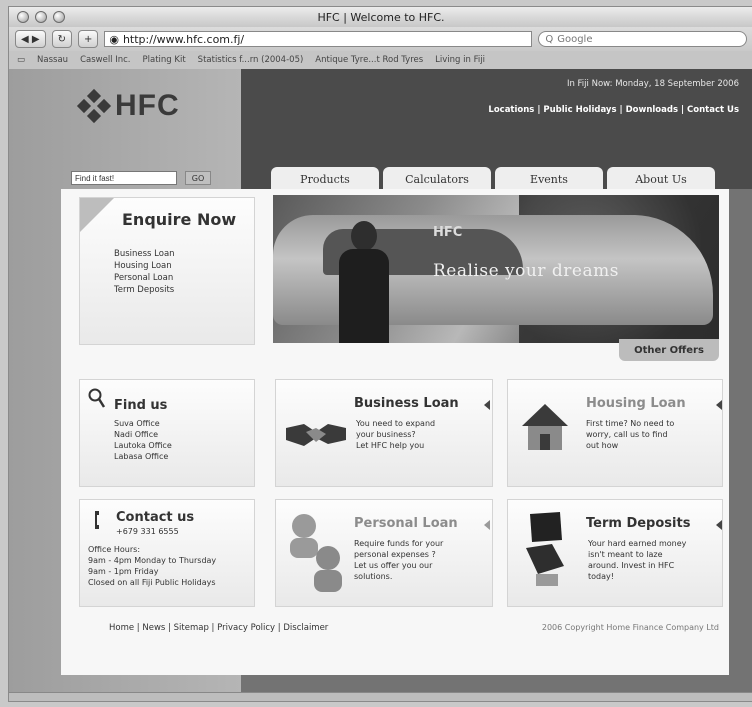  What do you see at coordinates (390, 445) in the screenshot?
I see `text-line: Let HFC help you` at bounding box center [390, 445].